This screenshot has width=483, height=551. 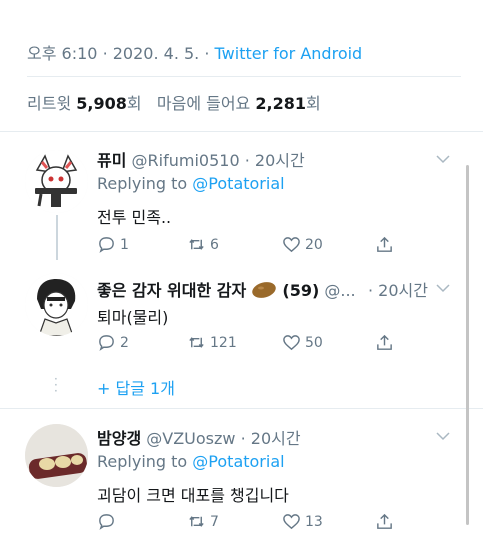 I want to click on retweet-button: 7, so click(x=203, y=521).